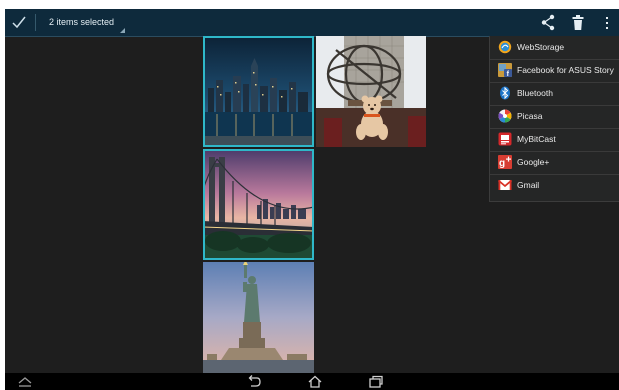 This screenshot has height=390, width=619. Describe the element at coordinates (505, 139) in the screenshot. I see `mybitcast-icon` at that location.